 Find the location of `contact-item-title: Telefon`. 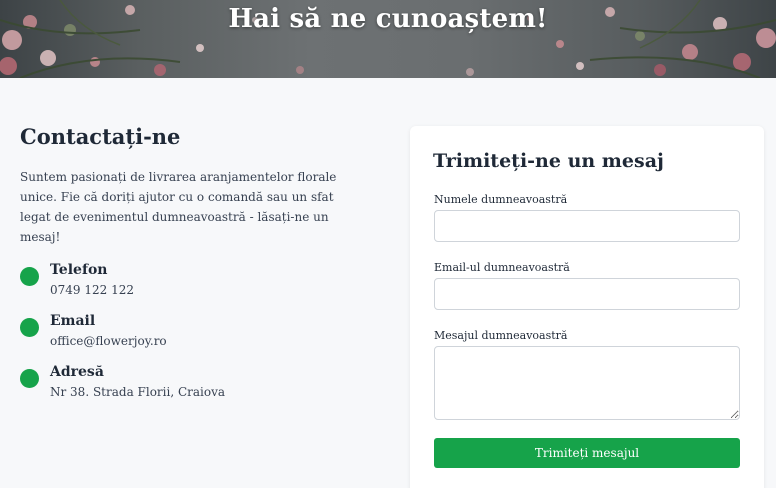

contact-item-title: Telefon is located at coordinates (79, 270).